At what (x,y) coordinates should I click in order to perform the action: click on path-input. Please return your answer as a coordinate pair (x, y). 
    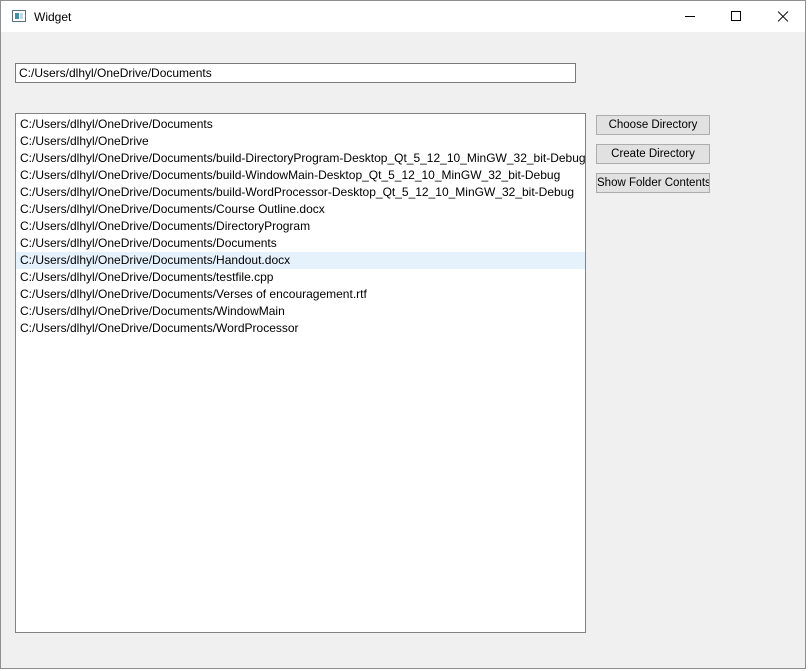
    Looking at the image, I should click on (295, 73).